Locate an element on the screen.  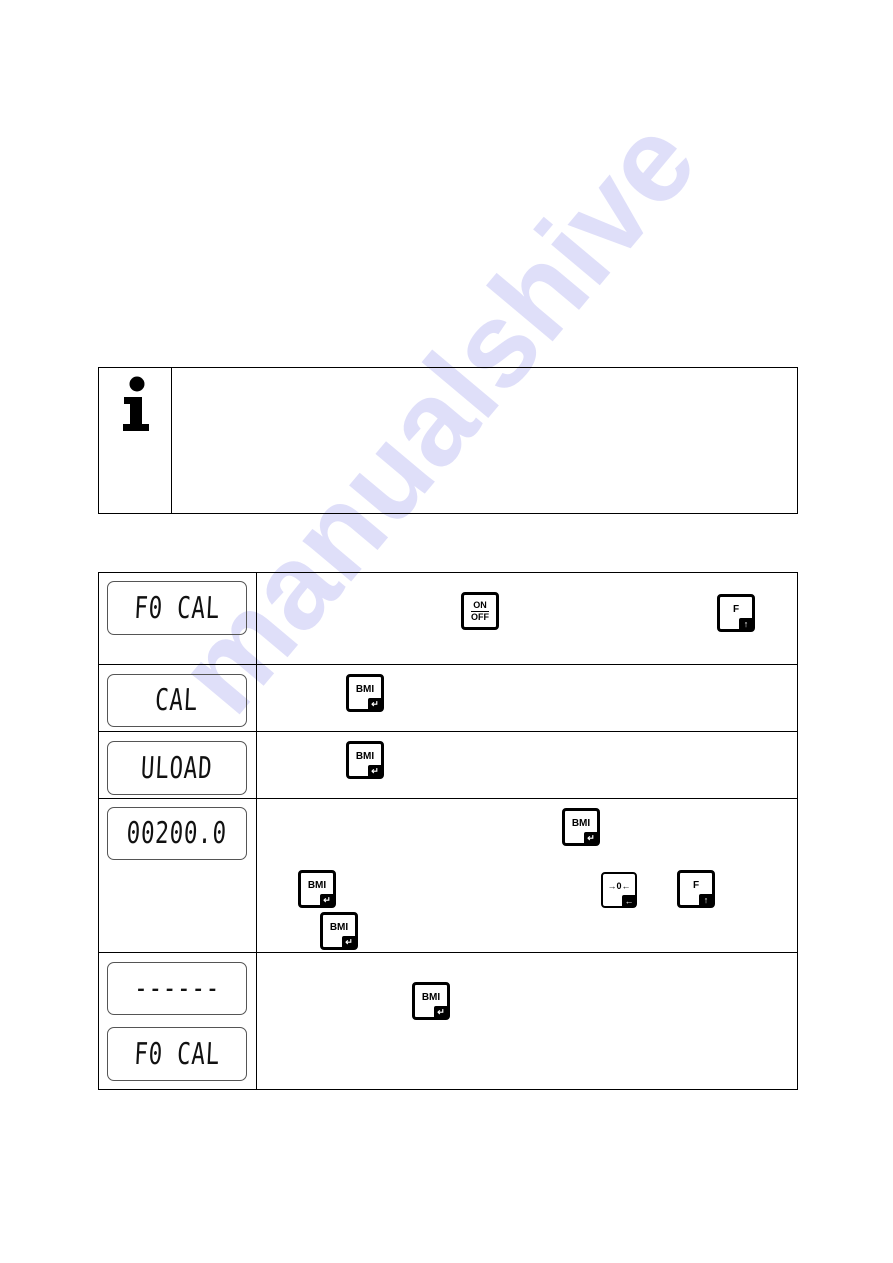
info-icon is located at coordinates (136, 403).